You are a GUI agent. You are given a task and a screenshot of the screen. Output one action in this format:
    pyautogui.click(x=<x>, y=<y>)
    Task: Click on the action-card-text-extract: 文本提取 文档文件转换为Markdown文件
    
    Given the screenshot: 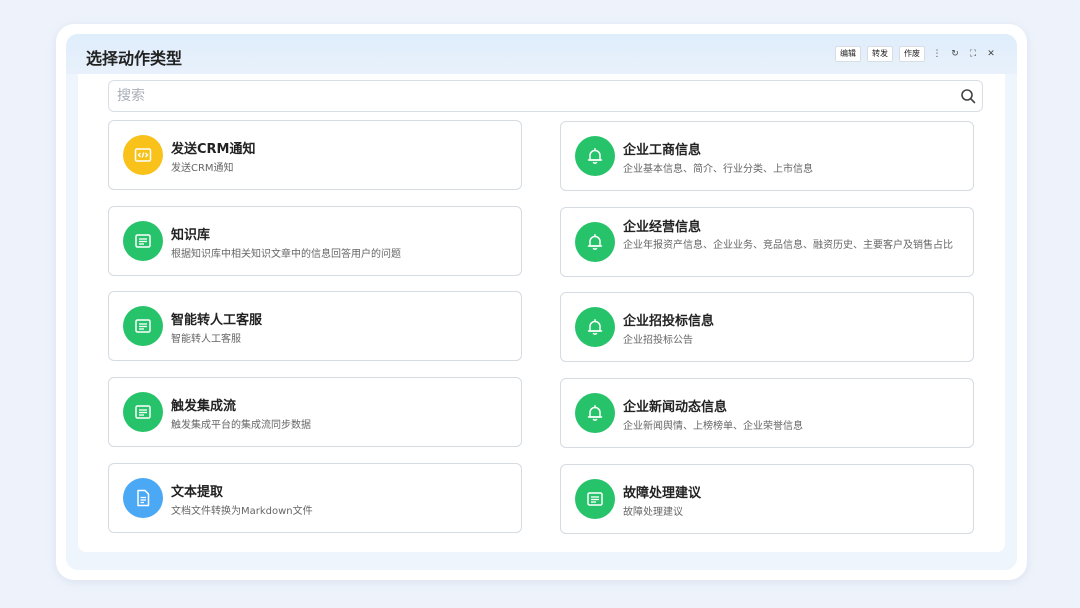 What is the action you would take?
    pyautogui.click(x=315, y=498)
    